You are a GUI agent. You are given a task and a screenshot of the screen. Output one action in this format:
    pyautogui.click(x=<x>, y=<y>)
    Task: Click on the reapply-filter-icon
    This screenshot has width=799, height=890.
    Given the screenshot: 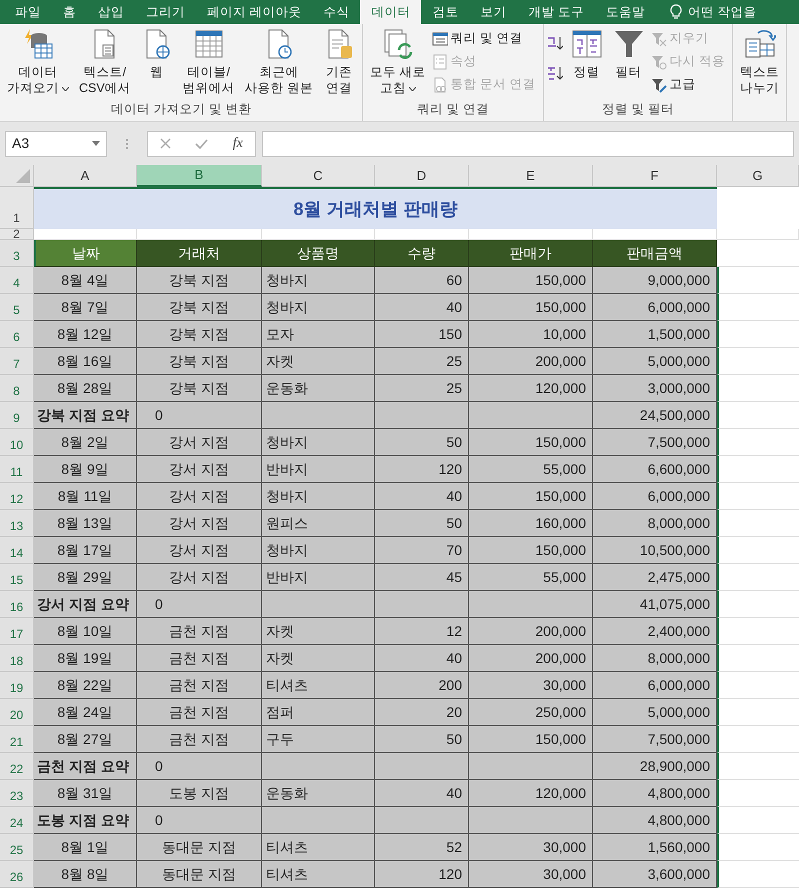 What is the action you would take?
    pyautogui.click(x=658, y=62)
    